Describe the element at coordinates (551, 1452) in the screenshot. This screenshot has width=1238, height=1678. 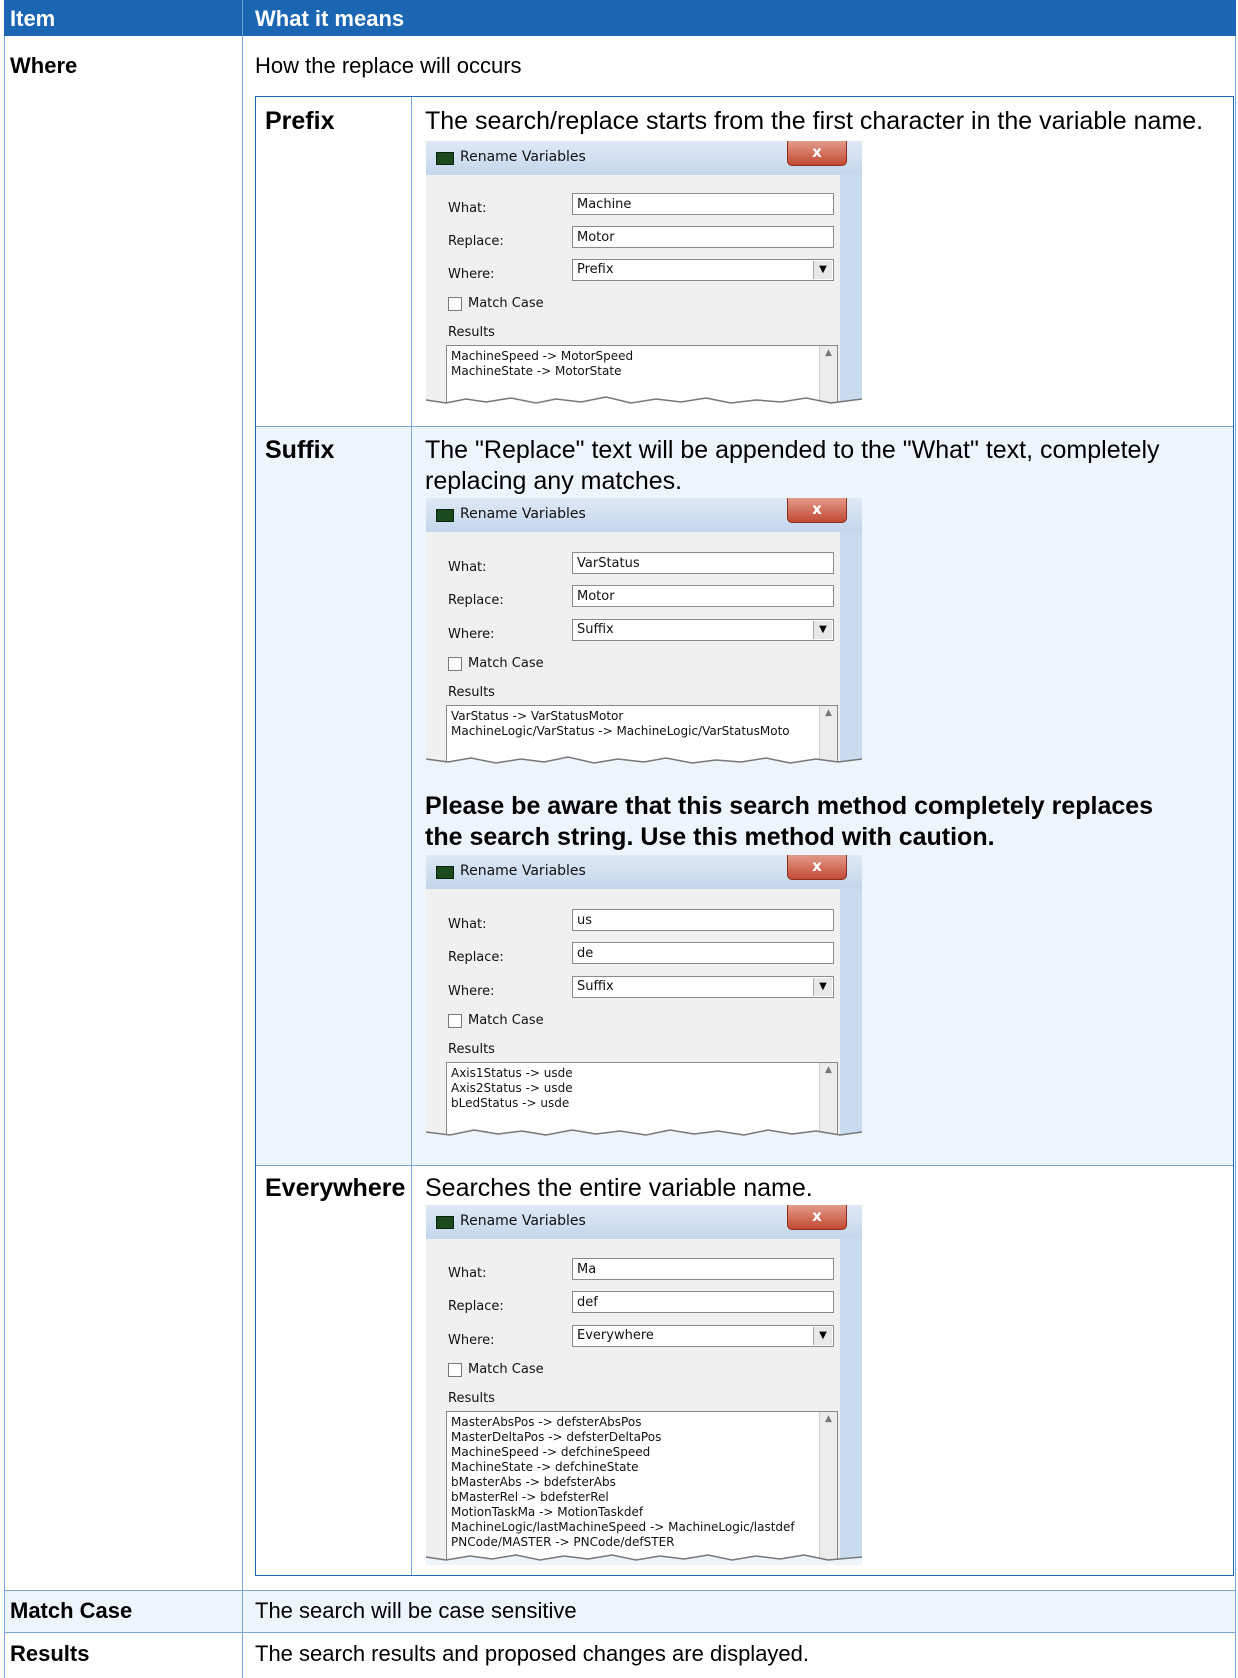
I see `list-item: MachineSpeed -> defchineSpeed` at that location.